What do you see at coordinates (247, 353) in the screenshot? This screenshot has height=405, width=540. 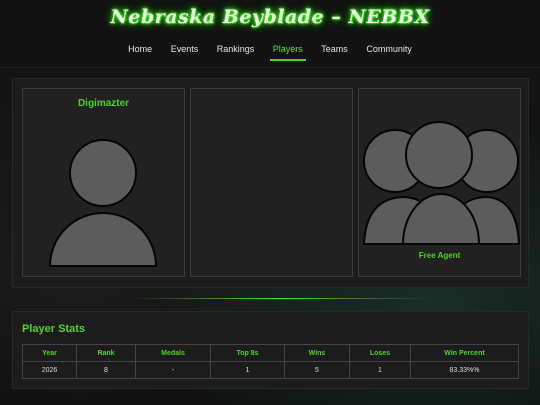 I see `col-top8s: Top 8s` at bounding box center [247, 353].